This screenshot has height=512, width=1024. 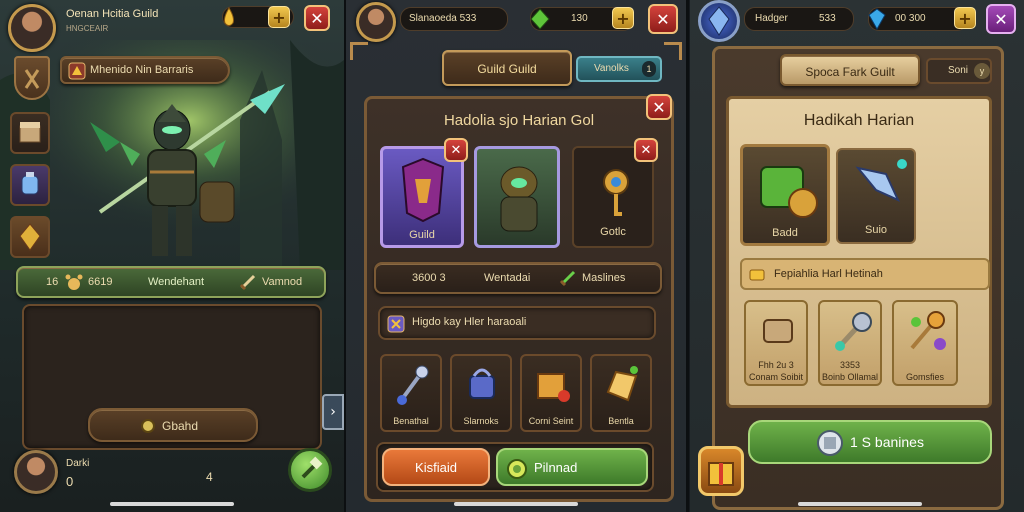 What do you see at coordinates (876, 230) in the screenshot?
I see `gift-card-label: Suio` at bounding box center [876, 230].